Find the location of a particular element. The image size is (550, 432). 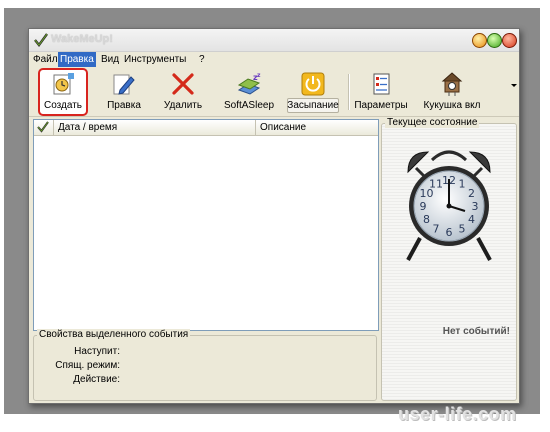

softasleep-label: SoftASleep is located at coordinates (249, 105).